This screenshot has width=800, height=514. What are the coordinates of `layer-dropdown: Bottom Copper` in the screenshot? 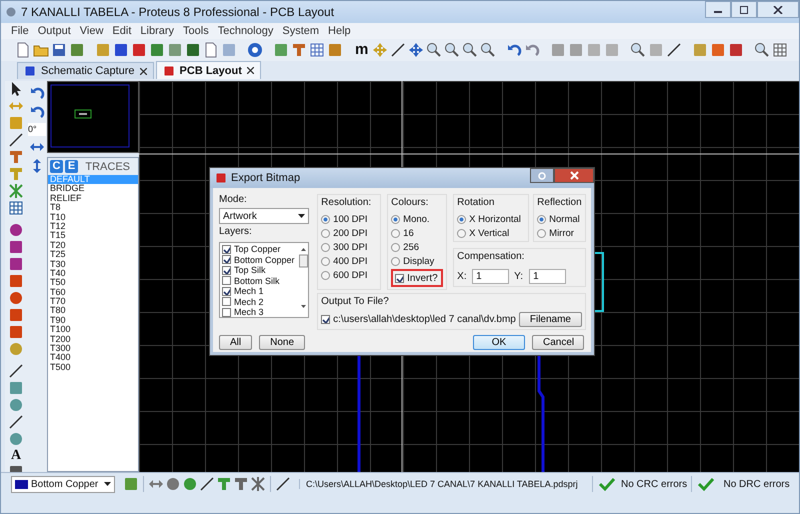 It's located at (63, 484).